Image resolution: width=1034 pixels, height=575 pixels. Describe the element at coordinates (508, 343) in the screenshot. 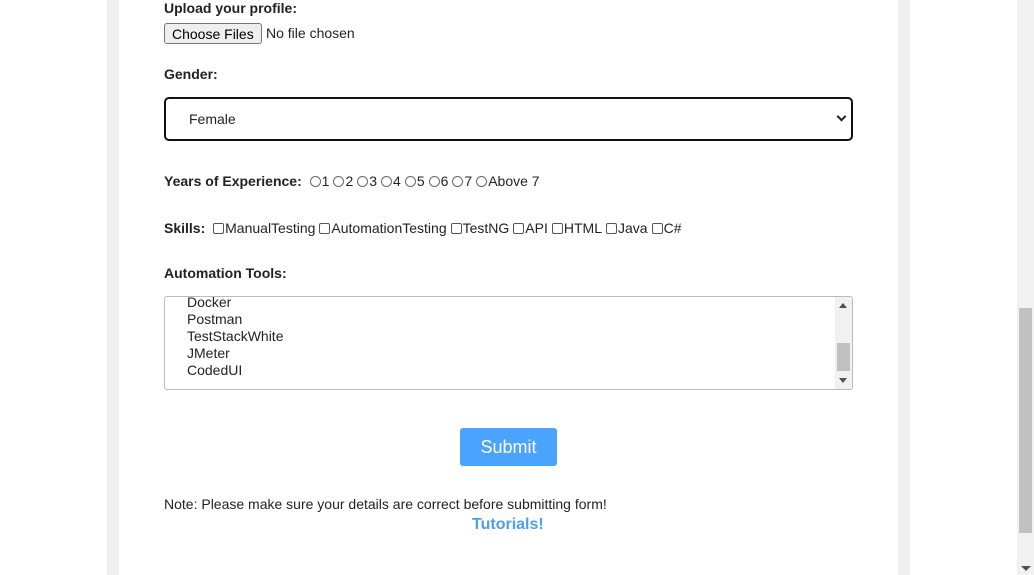

I see `automation-tools-listbox: Docker Postman TestStackWhite JMeter CodedUI` at that location.